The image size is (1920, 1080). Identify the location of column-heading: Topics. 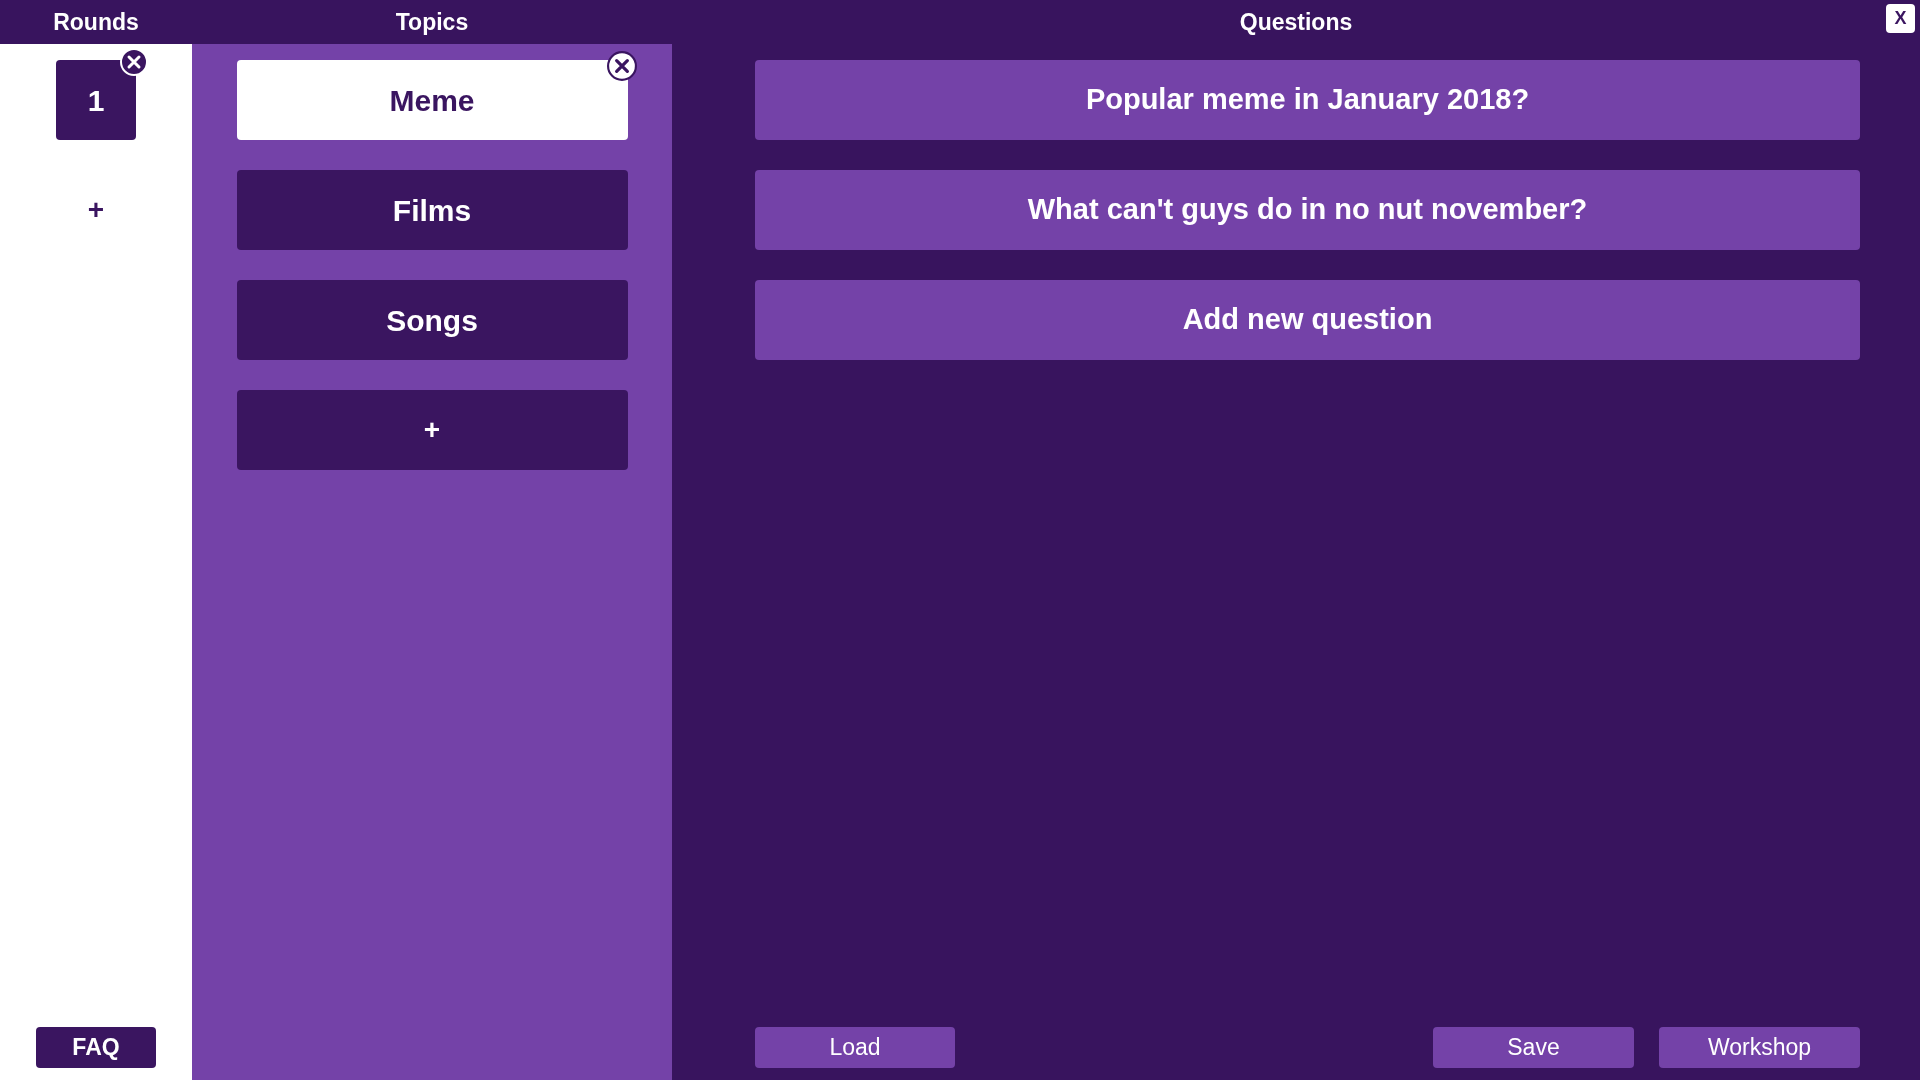
(432, 22).